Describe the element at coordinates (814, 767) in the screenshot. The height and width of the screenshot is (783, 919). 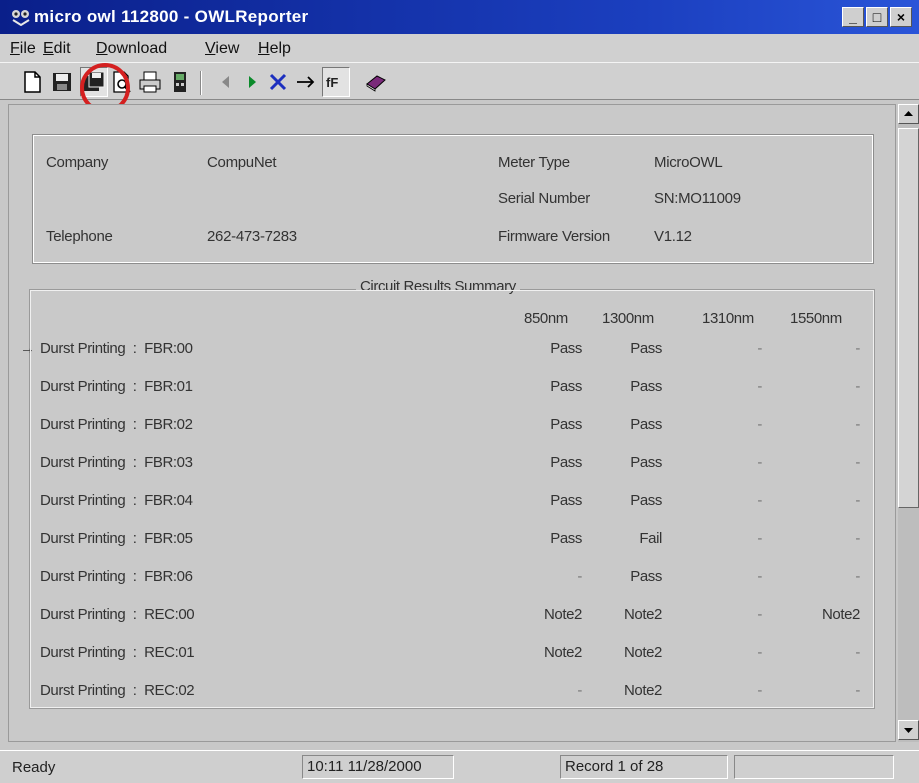
I see `status-panel-empty` at that location.